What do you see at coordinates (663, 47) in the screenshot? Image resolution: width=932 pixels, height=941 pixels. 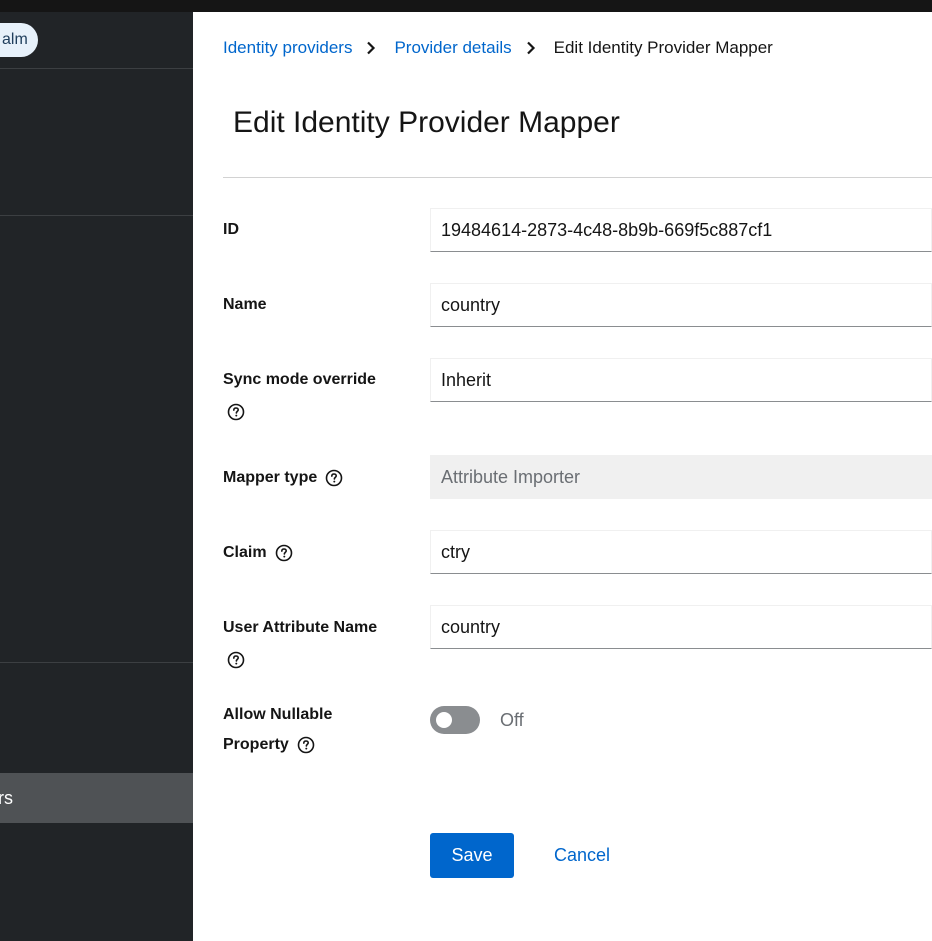 I see `breadcrumb-current: Edit Identity Provider Mapper` at bounding box center [663, 47].